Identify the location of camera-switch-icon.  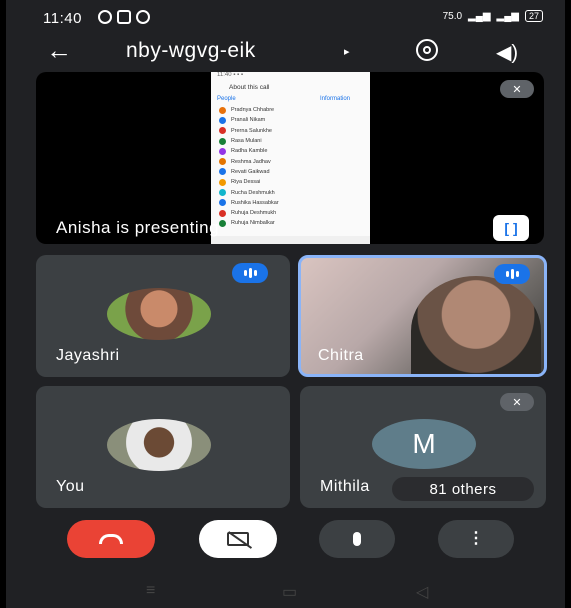
(427, 50).